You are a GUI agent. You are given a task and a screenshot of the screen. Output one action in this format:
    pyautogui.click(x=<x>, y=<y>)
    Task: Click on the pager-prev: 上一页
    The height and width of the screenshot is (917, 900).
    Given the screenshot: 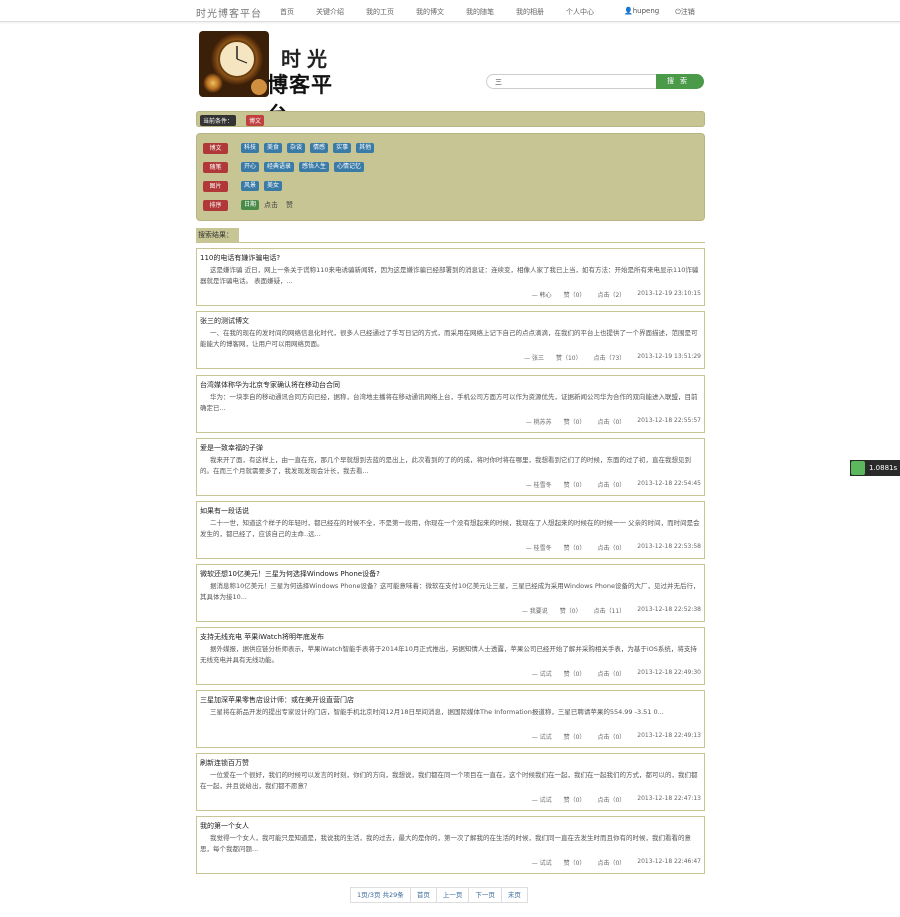 What is the action you would take?
    pyautogui.click(x=452, y=895)
    